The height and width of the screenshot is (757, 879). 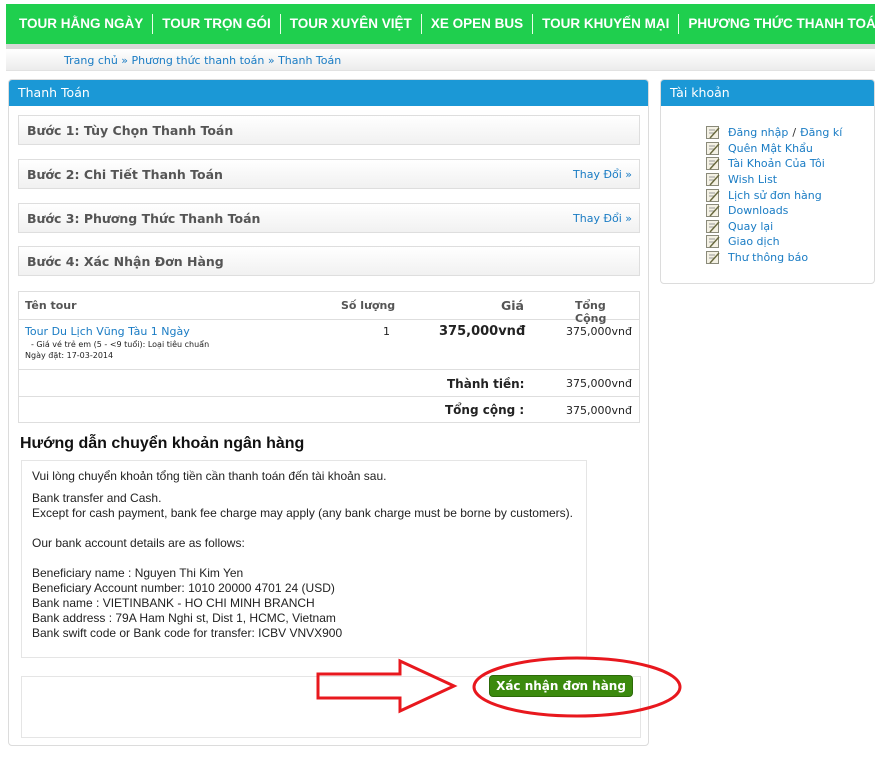 I want to click on list-item: Lịch sử đơn hàng, so click(x=774, y=195).